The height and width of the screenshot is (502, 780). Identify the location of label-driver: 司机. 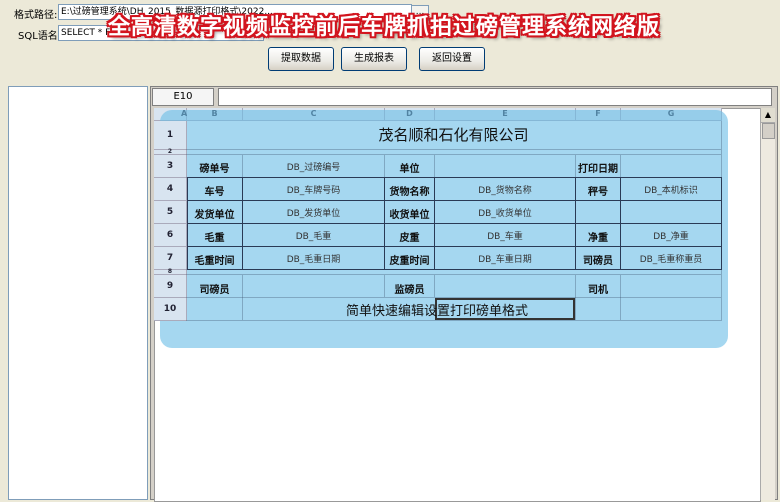
(598, 290).